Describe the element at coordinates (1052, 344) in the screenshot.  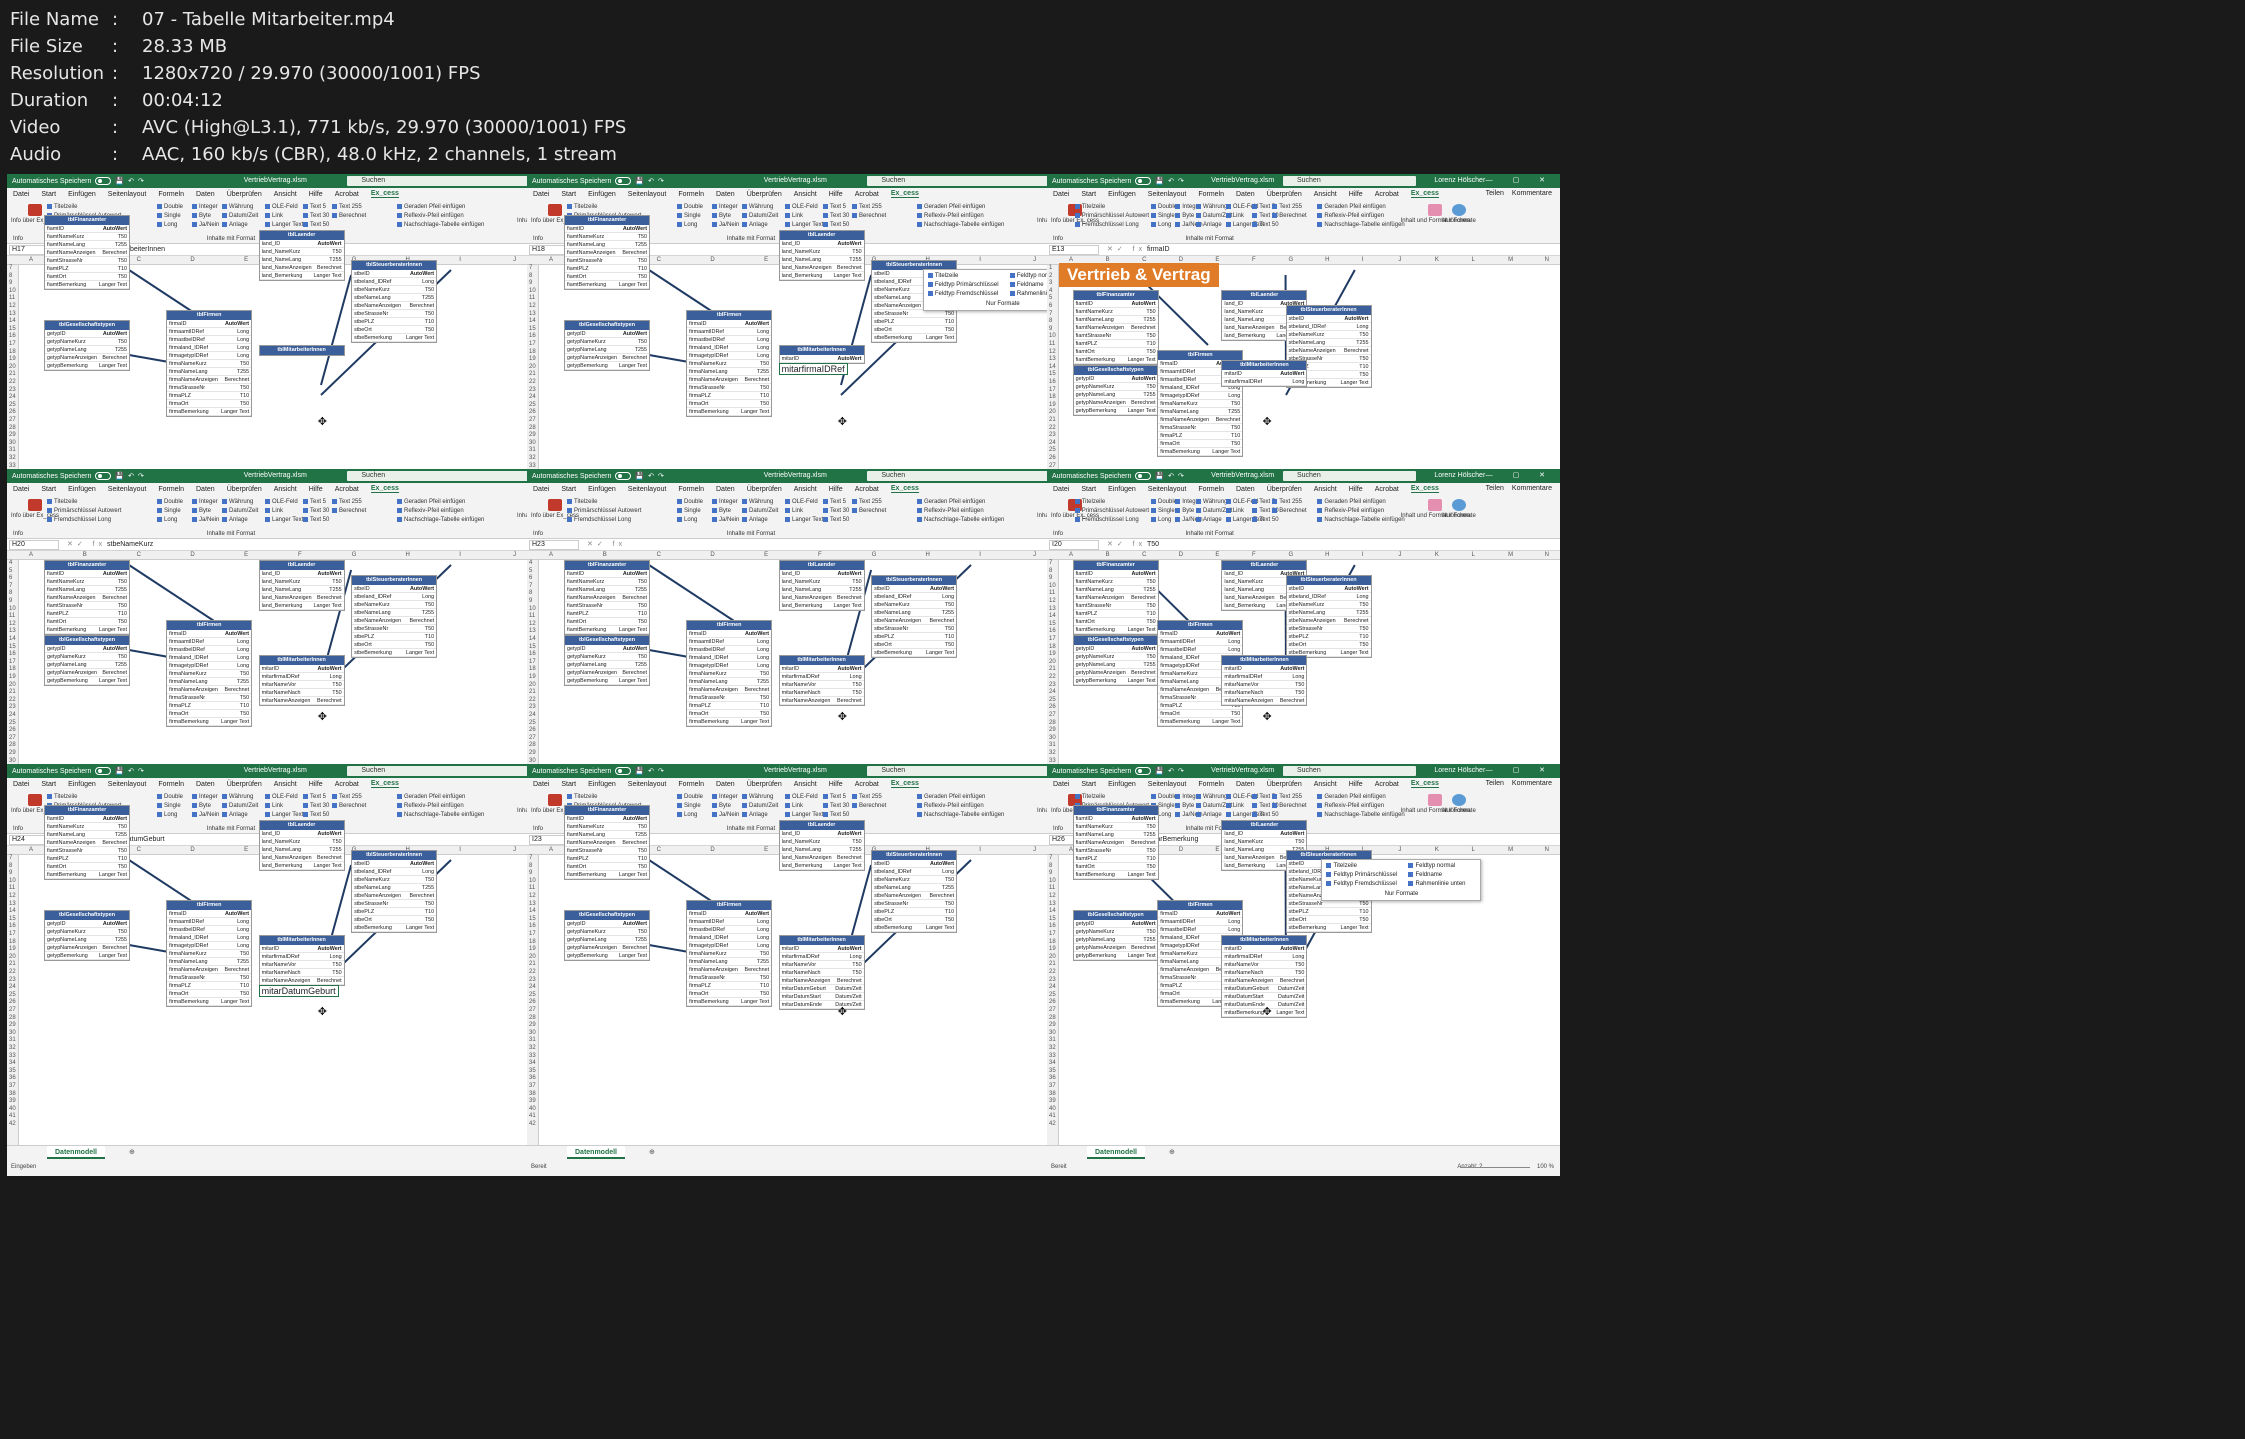
I see `row-header: 11` at that location.